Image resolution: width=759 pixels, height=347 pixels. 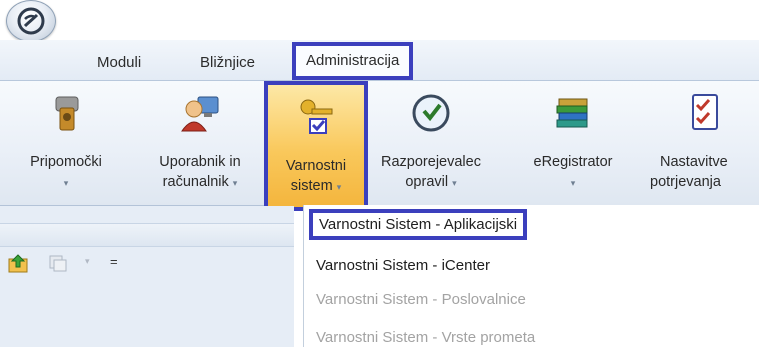 What do you see at coordinates (316, 166) in the screenshot?
I see `ribbon-label: Varnostni` at bounding box center [316, 166].